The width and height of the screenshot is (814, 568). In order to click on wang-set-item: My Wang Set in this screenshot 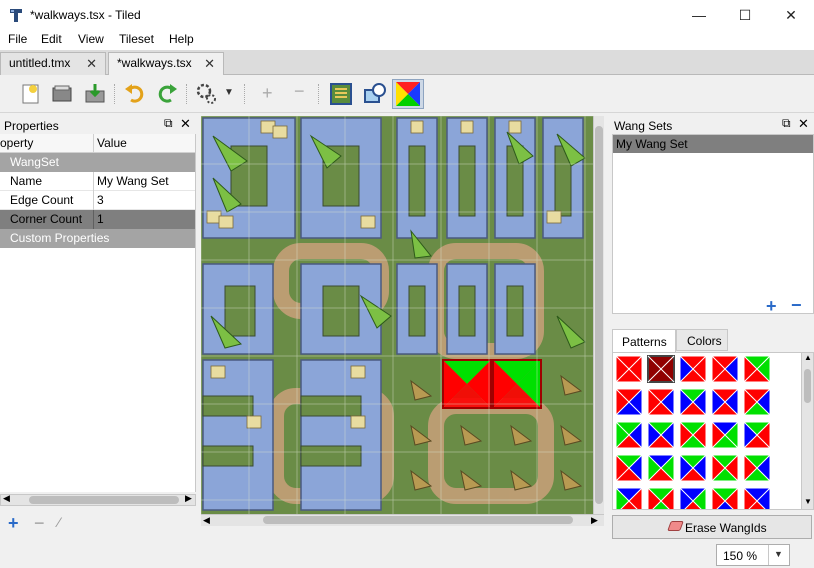, I will do `click(713, 144)`.